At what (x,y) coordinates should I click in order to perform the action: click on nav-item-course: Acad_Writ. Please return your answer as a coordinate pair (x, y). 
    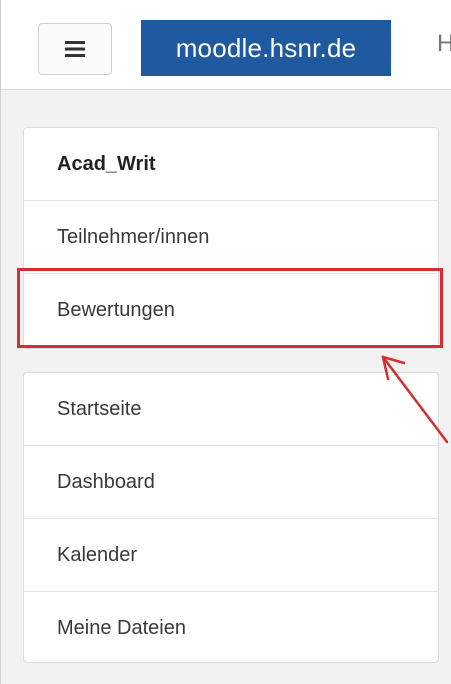
    Looking at the image, I should click on (231, 164).